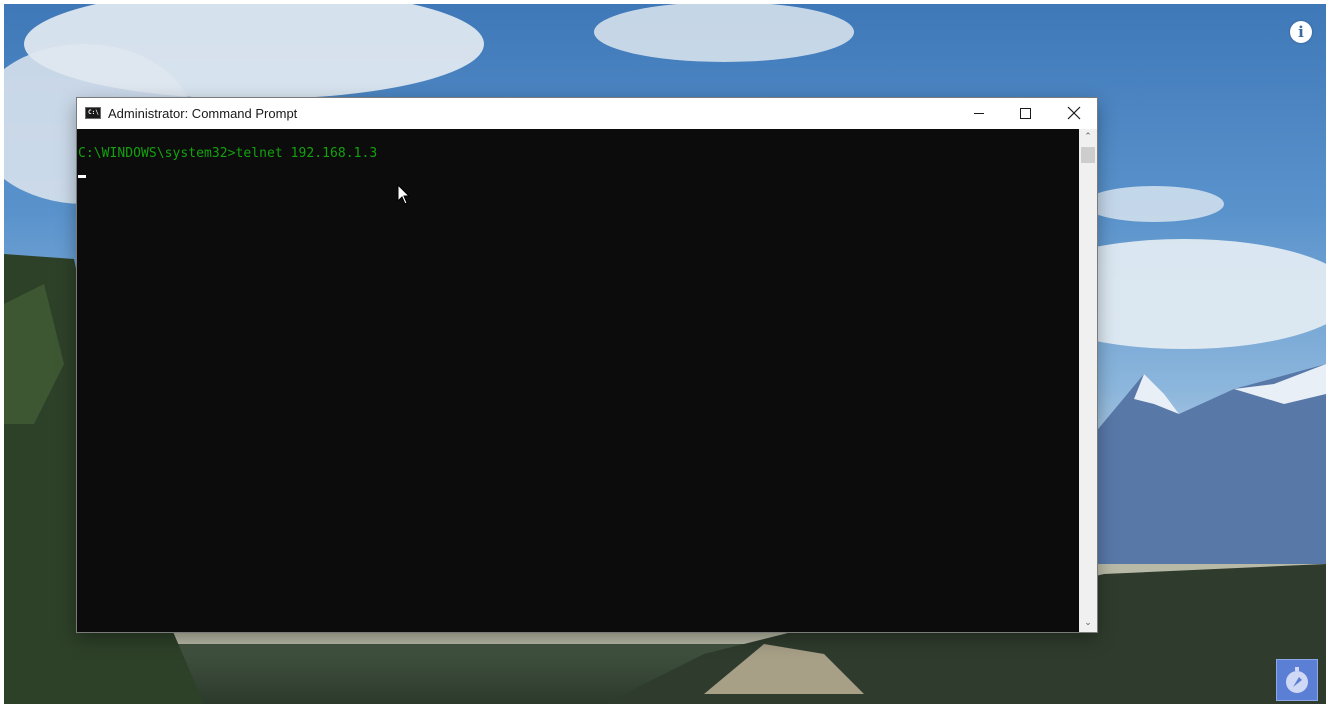  What do you see at coordinates (1088, 155) in the screenshot?
I see `scroll-thumb` at bounding box center [1088, 155].